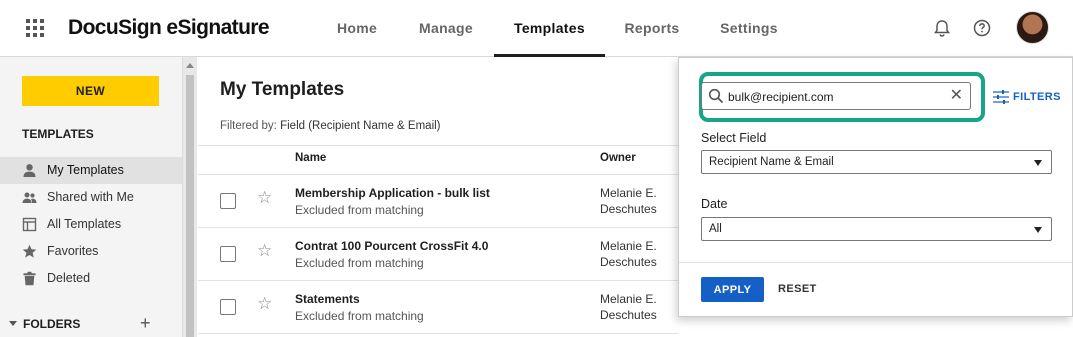 The image size is (1073, 337). What do you see at coordinates (714, 204) in the screenshot?
I see `date-label: Date` at bounding box center [714, 204].